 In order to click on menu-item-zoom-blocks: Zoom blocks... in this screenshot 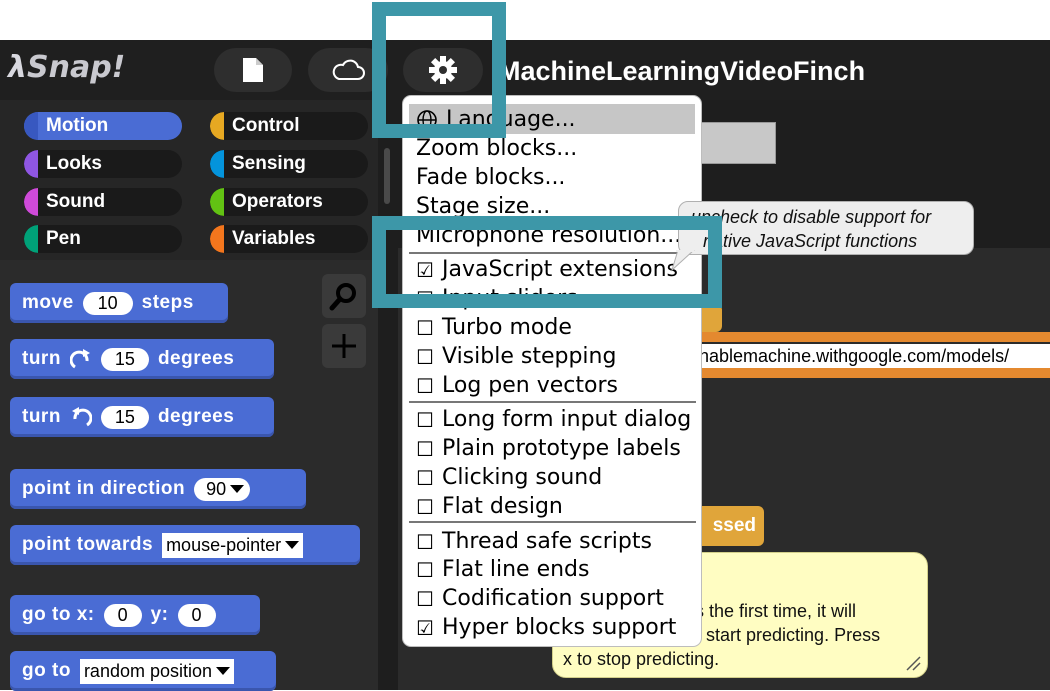, I will do `click(496, 148)`.